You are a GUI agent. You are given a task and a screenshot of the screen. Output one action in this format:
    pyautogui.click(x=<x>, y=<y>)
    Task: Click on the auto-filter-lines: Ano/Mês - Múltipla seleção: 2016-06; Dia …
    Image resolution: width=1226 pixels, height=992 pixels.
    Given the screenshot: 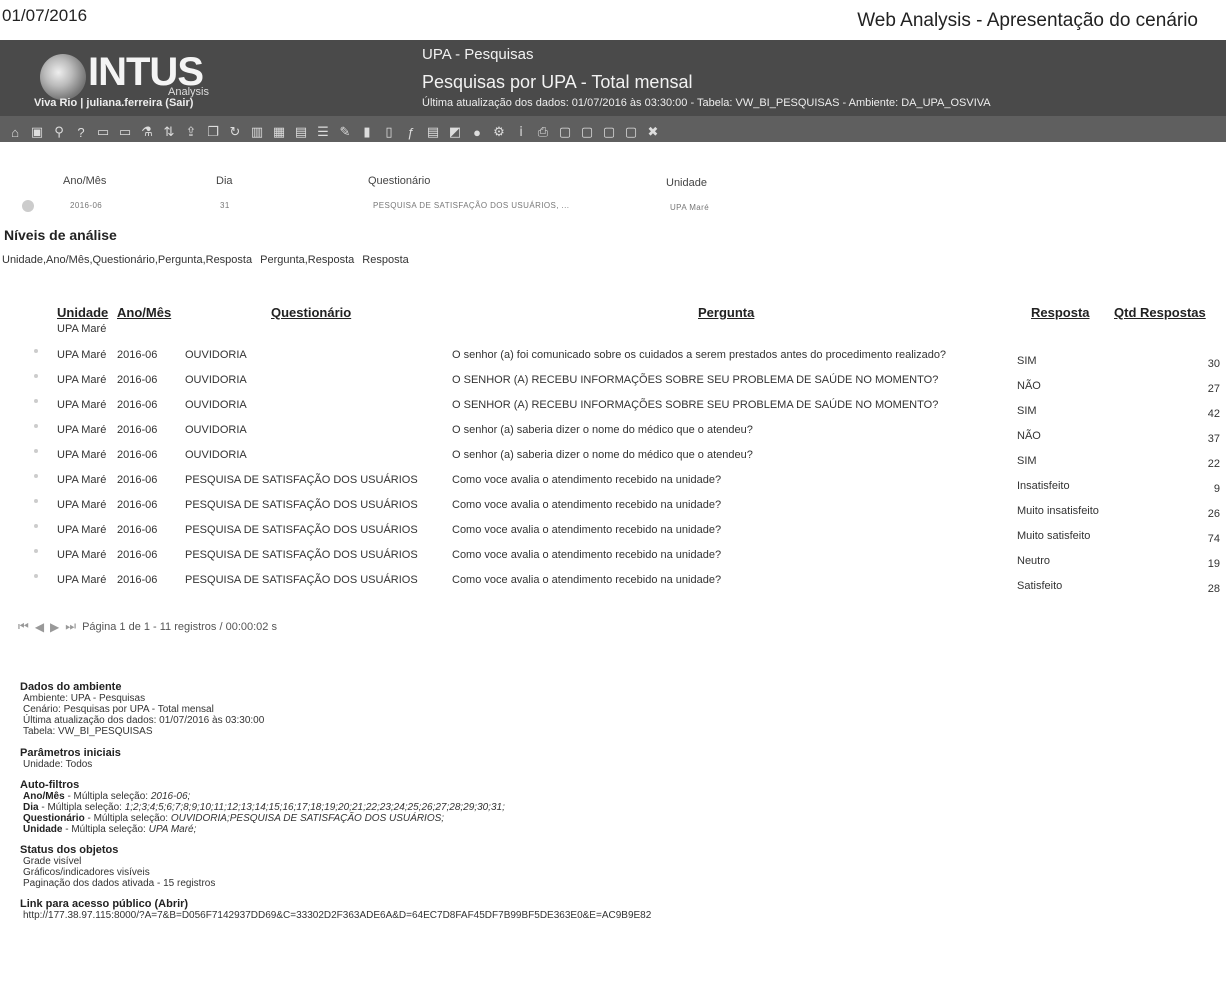 What is the action you would take?
    pyautogui.click(x=470, y=813)
    